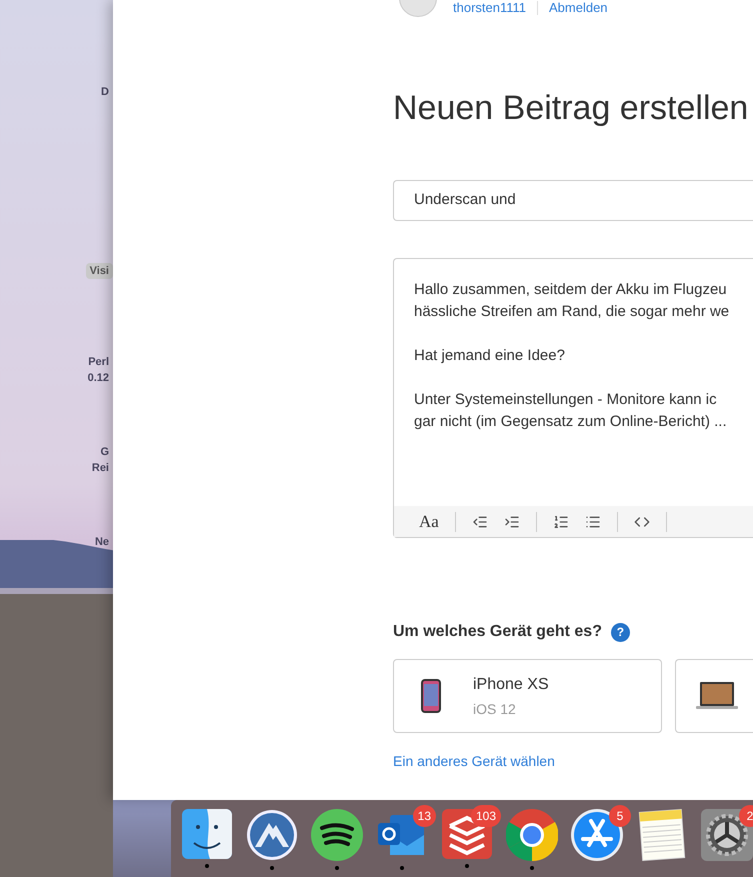 This screenshot has height=877, width=753. What do you see at coordinates (485, 816) in the screenshot?
I see `notification-badge: 103` at bounding box center [485, 816].